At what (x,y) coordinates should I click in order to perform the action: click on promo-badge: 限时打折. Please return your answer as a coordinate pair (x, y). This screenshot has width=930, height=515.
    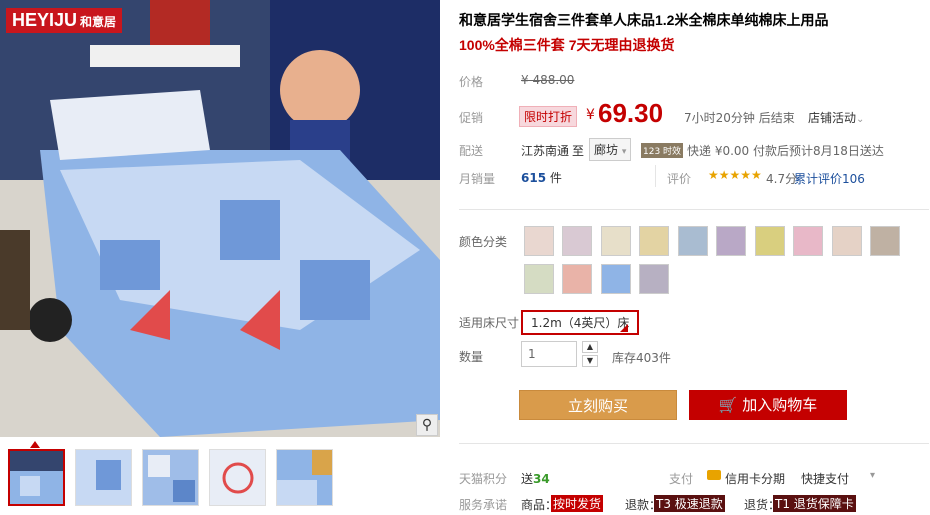
    Looking at the image, I should click on (548, 116).